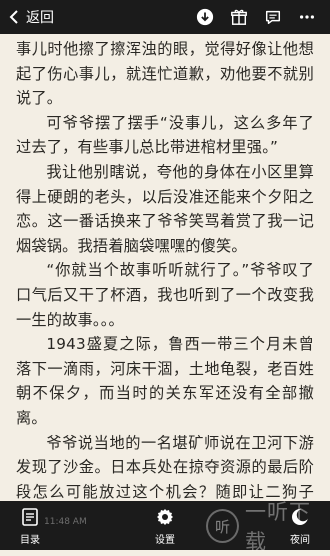 This screenshot has width=330, height=556. Describe the element at coordinates (65, 522) in the screenshot. I see `status-time: 11:48 AM` at that location.